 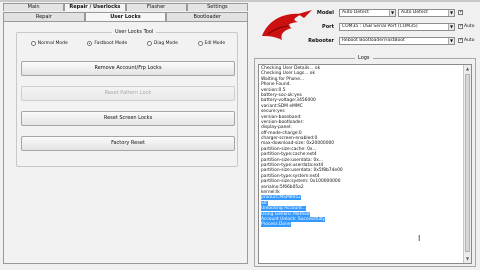 What do you see at coordinates (467, 69) in the screenshot?
I see `scroll-up-icon: ▲` at bounding box center [467, 69].